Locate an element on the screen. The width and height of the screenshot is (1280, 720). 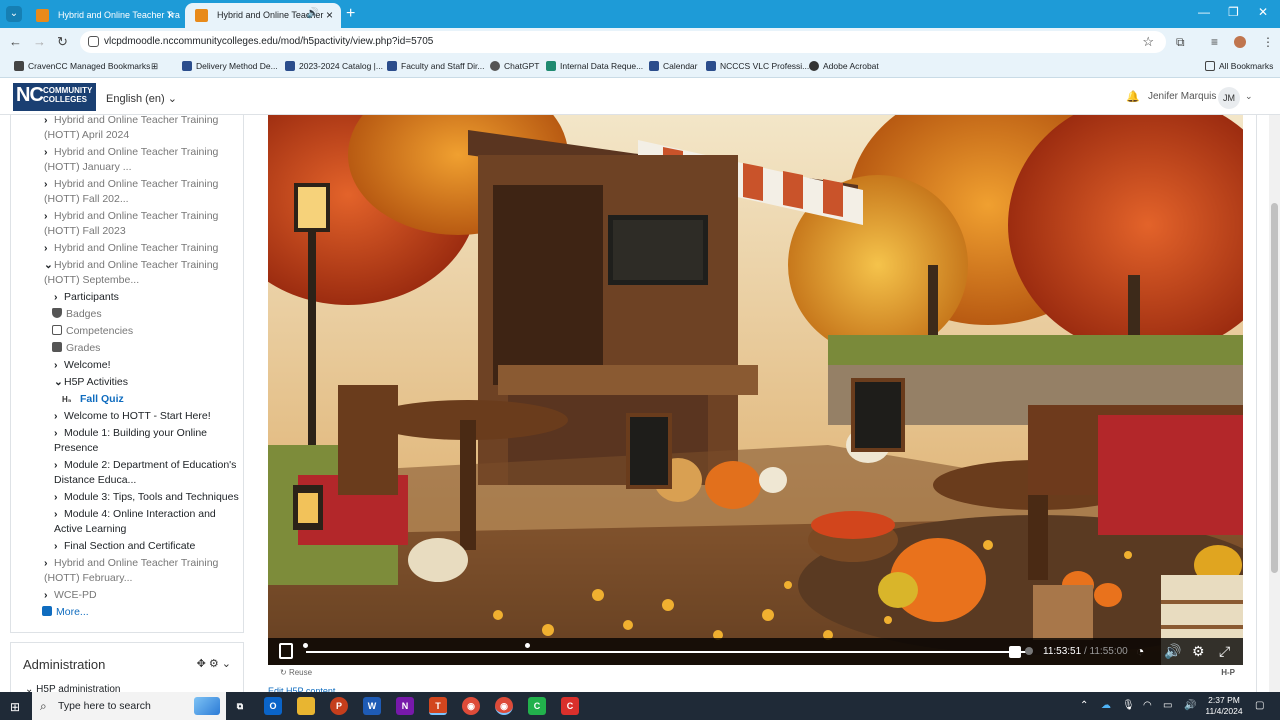
chrome-icon: ◉ is located at coordinates (471, 706).